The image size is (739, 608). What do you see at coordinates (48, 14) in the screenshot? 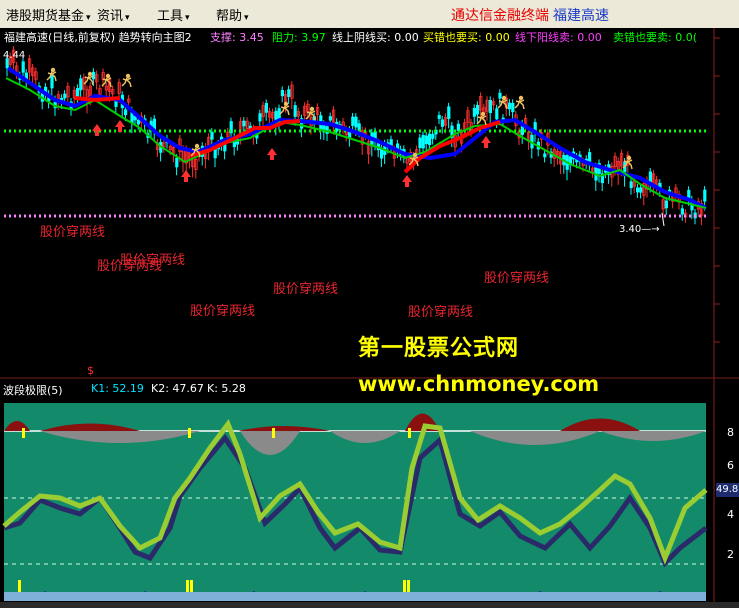
I see `menu-hk-futures-funds: 港股期货基金 ▾` at bounding box center [48, 14].